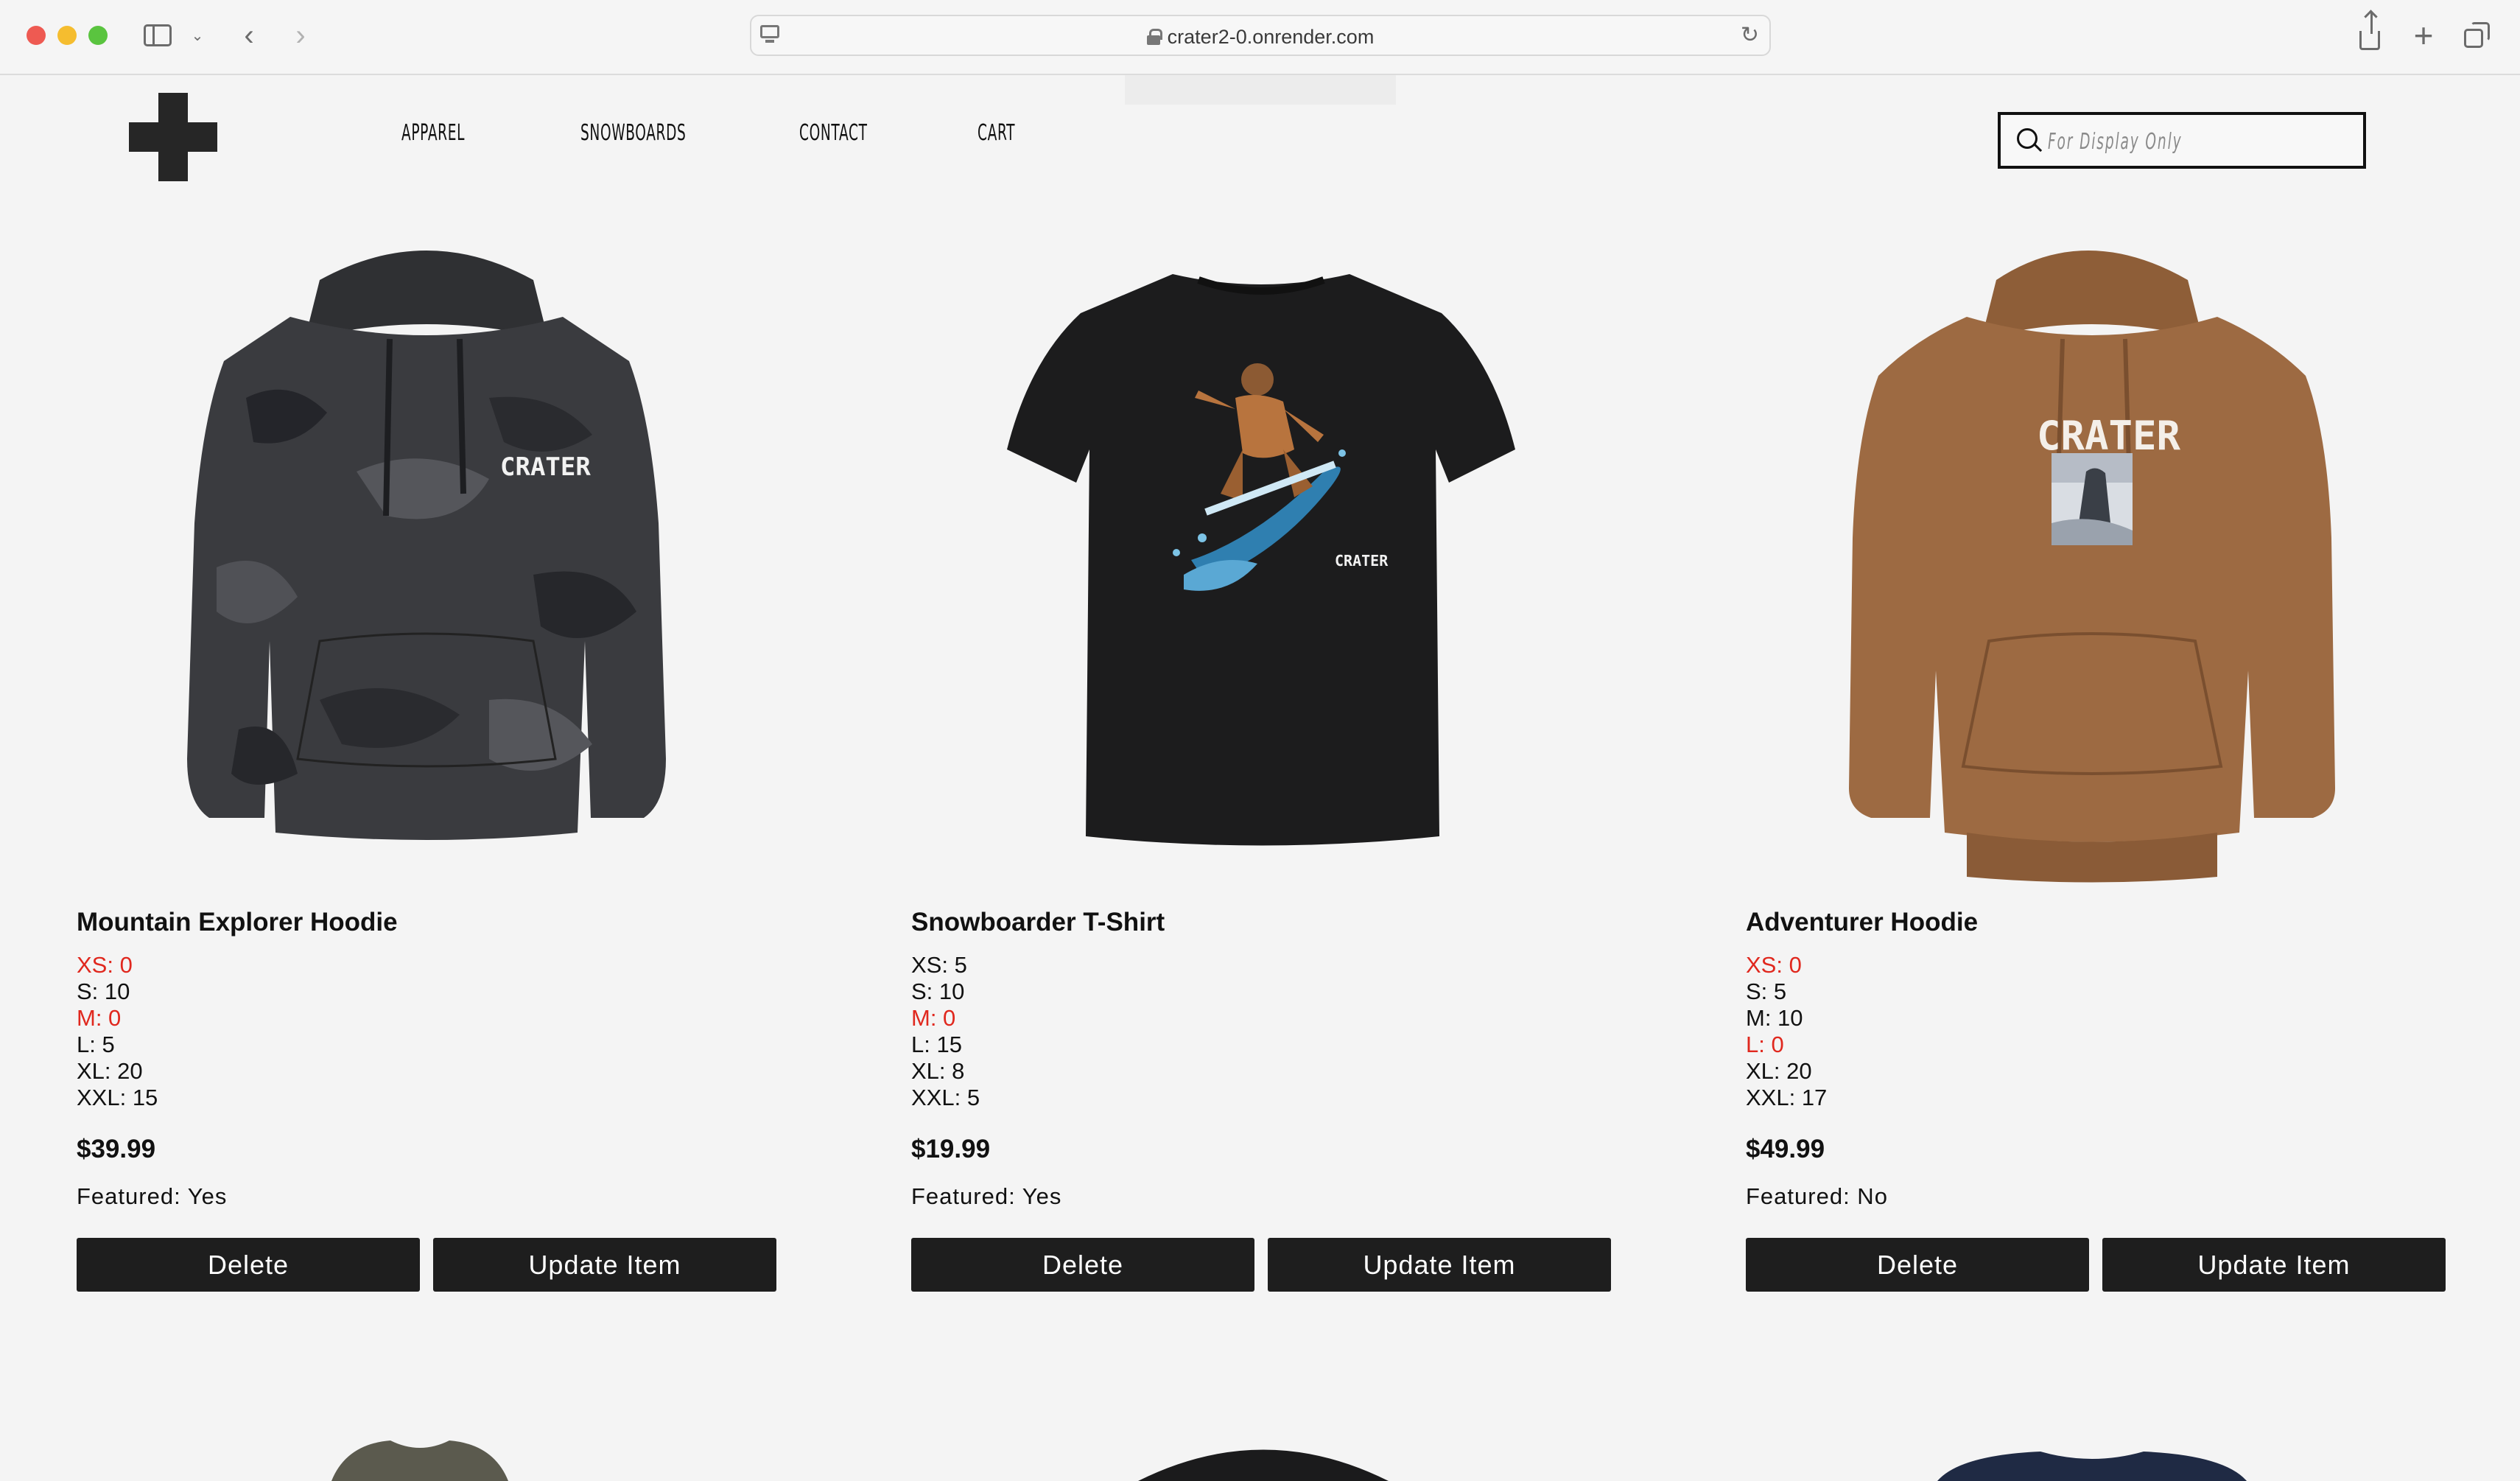 The height and width of the screenshot is (1481, 2520). Describe the element at coordinates (938, 1071) in the screenshot. I see `stock-line: XL: 8` at that location.